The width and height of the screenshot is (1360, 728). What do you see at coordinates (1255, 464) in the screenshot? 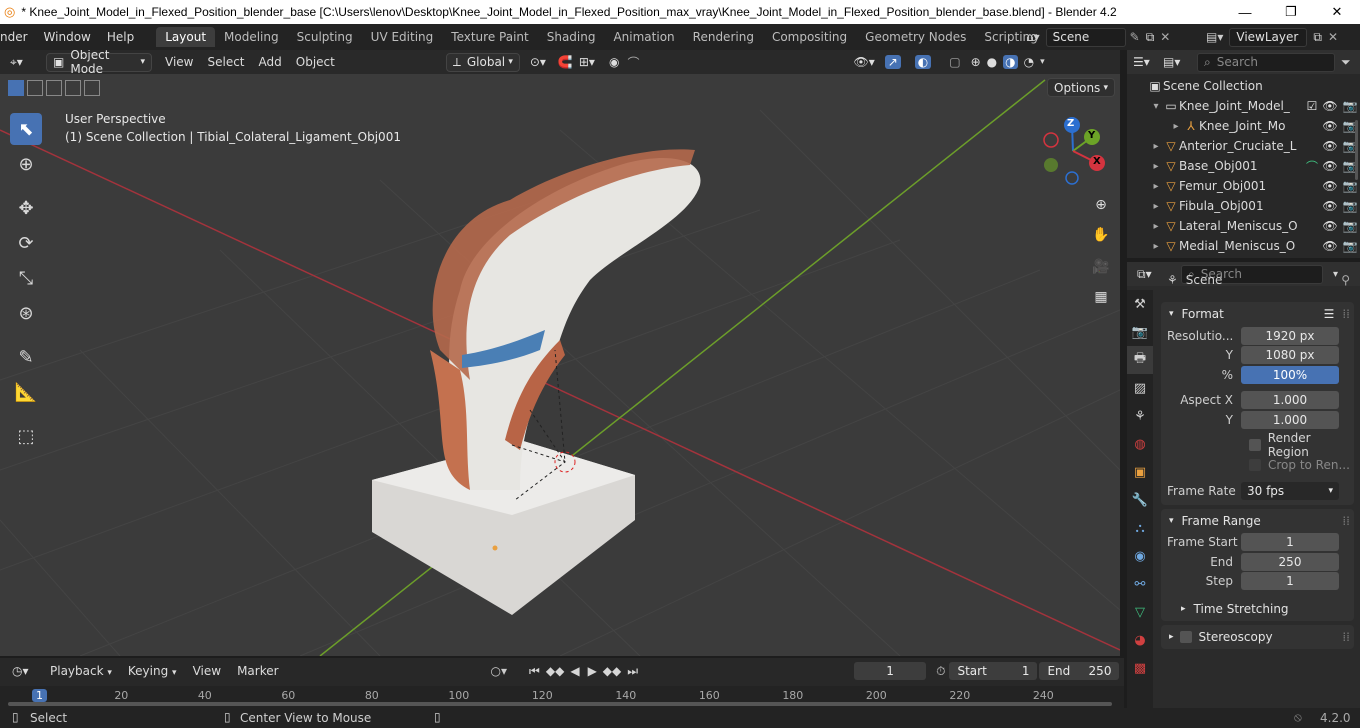
I see `crop-checkbox` at bounding box center [1255, 464].